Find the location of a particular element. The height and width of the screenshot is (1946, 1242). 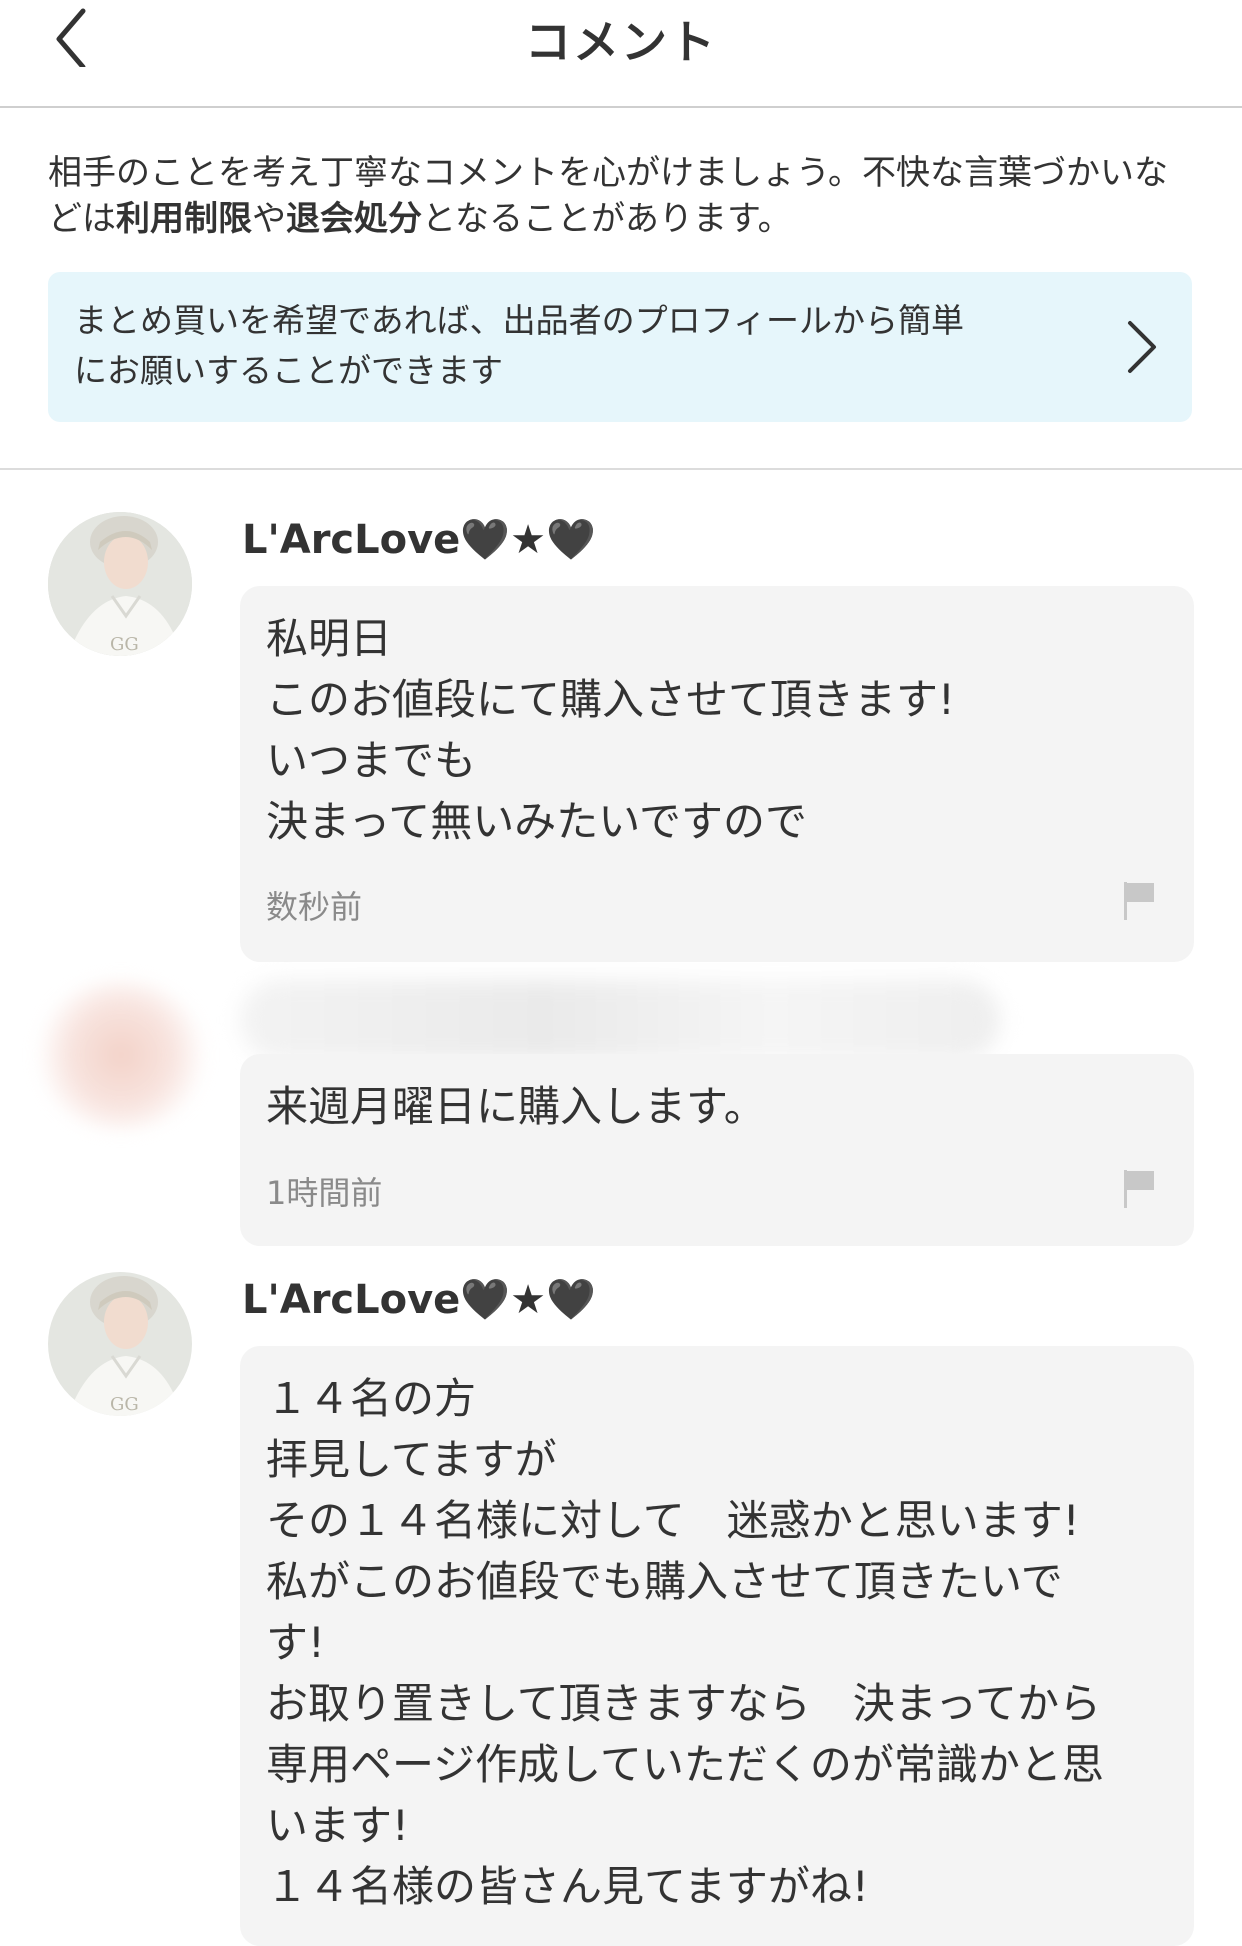

info-card-line: にお願いすることができます is located at coordinates (288, 370).